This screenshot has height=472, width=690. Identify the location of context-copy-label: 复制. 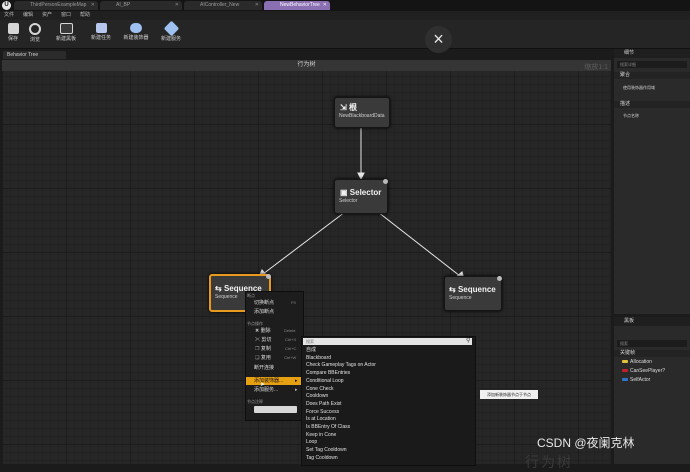
(265, 349).